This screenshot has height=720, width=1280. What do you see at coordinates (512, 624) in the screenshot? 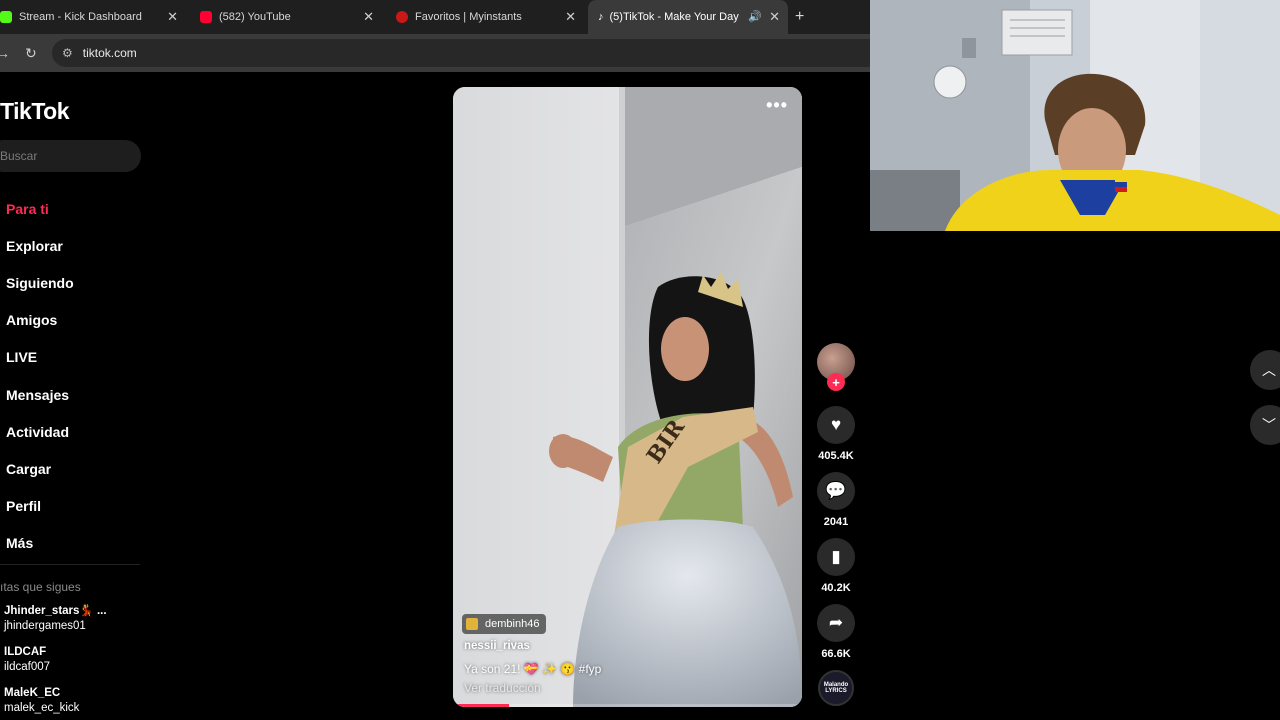
I see `tagged-user: dembinh46` at bounding box center [512, 624].